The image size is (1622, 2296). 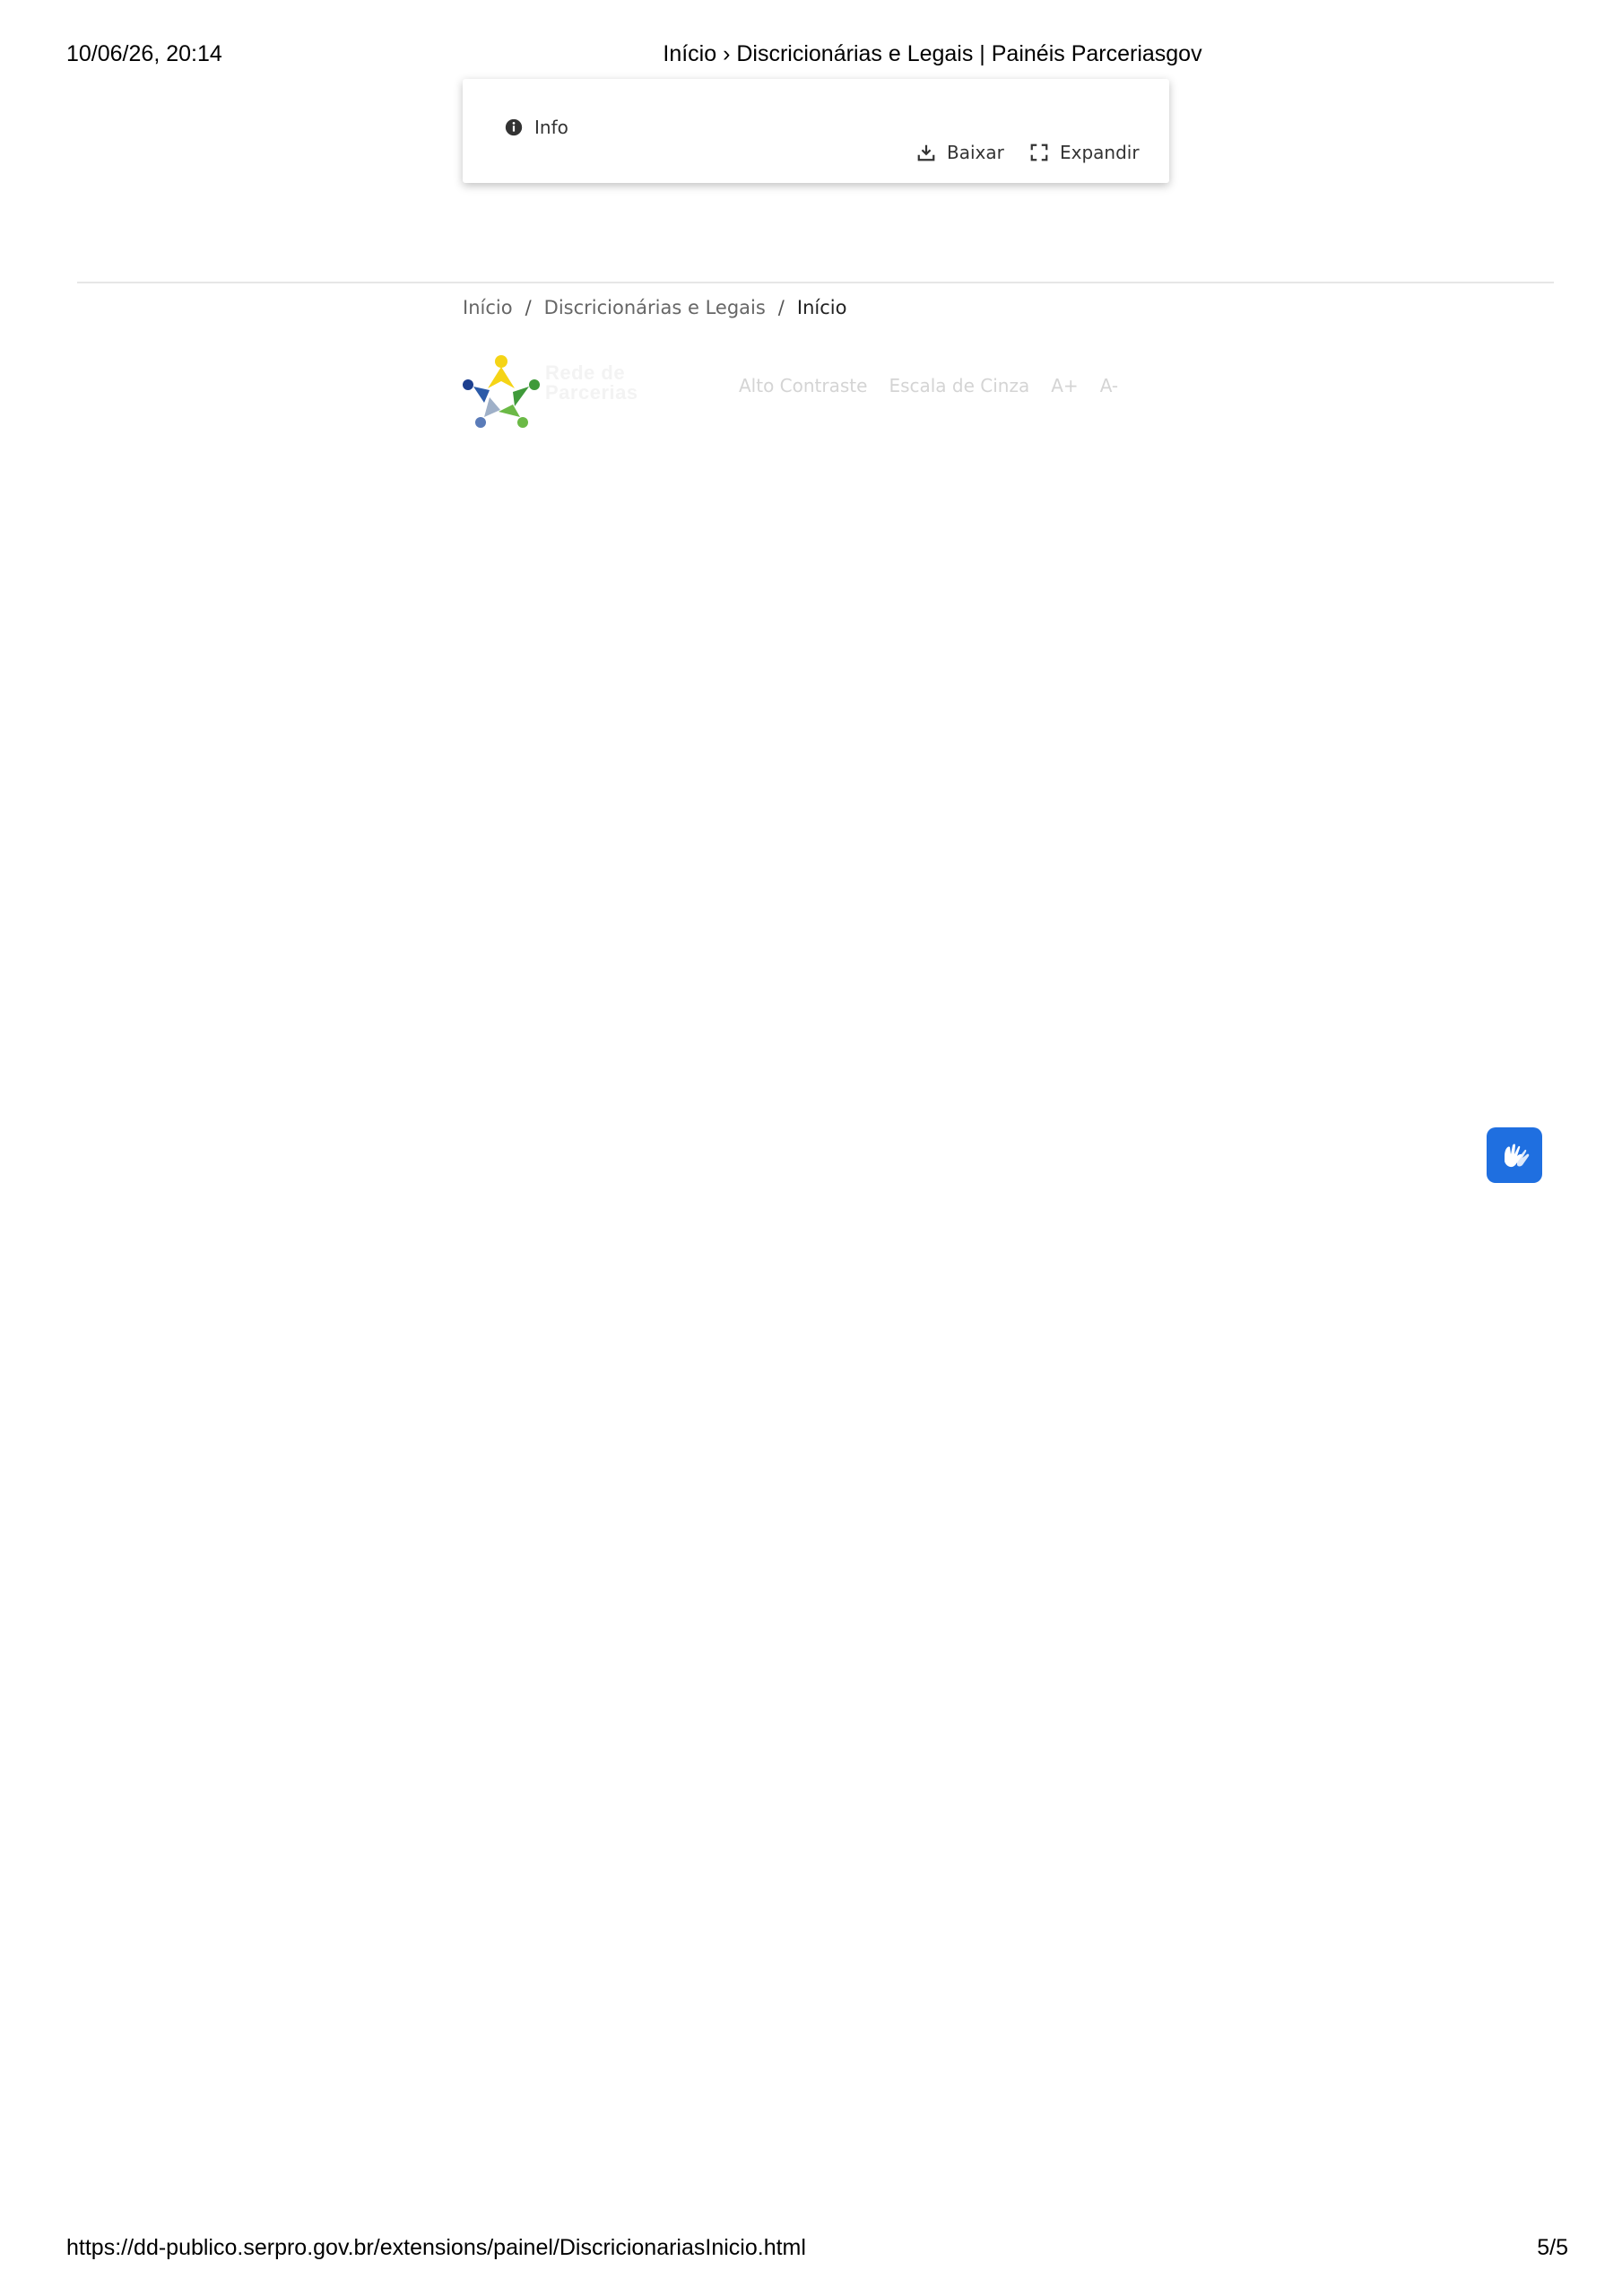 I want to click on info-label: Info, so click(x=551, y=127).